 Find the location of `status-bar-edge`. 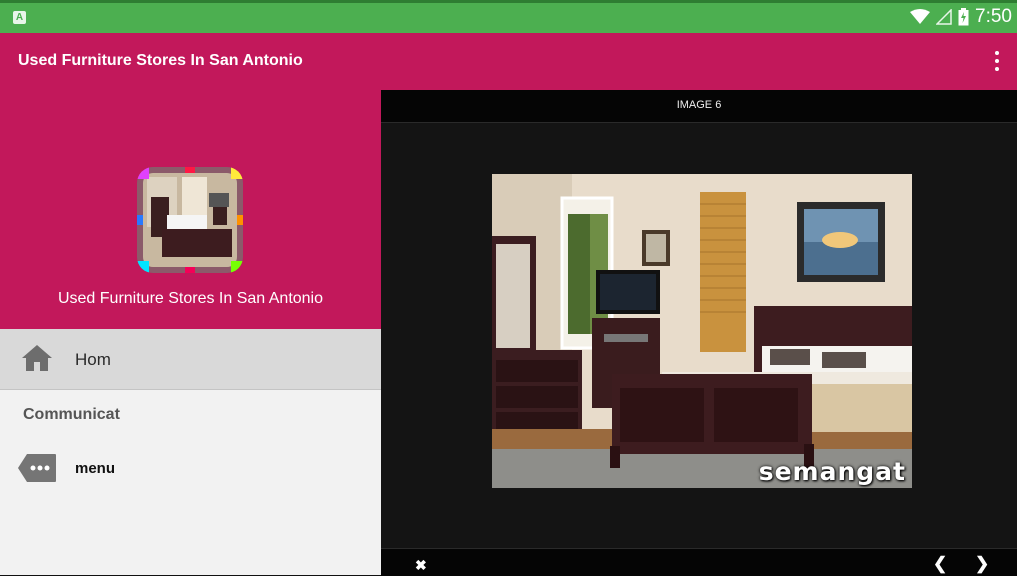

status-bar-edge is located at coordinates (508, 1).